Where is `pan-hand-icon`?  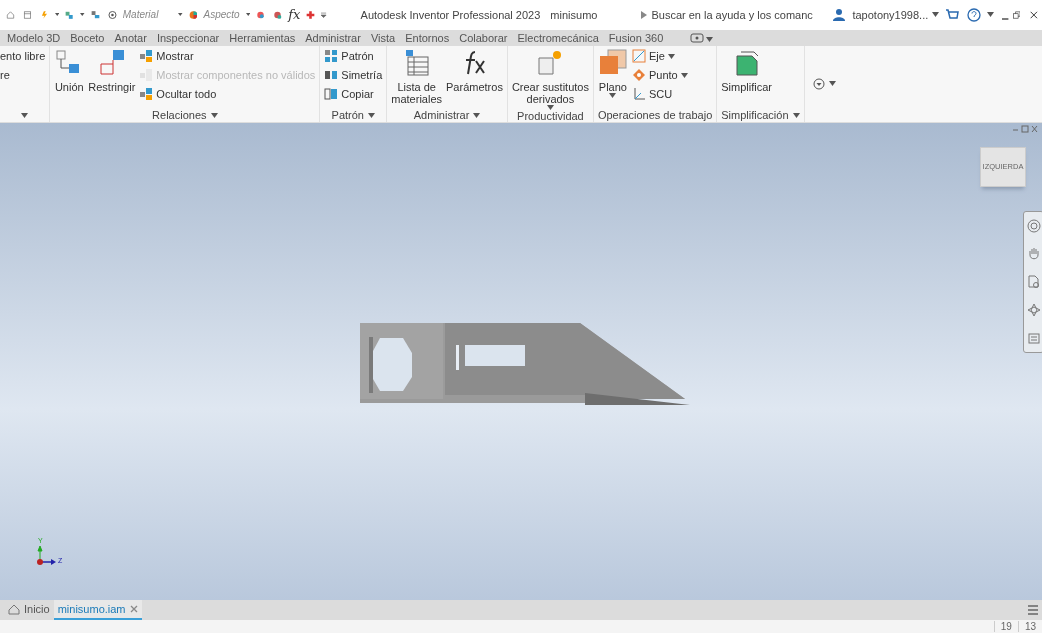
pan-hand-icon is located at coordinates (1033, 253).